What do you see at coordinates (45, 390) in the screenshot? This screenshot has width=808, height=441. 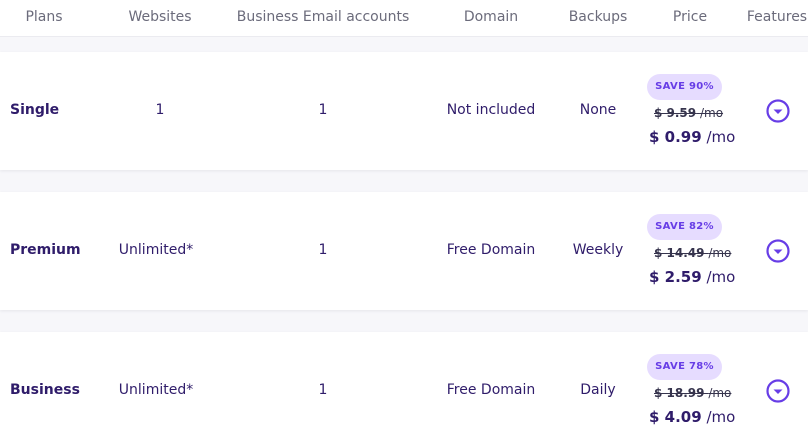 I see `plan-name: Business` at bounding box center [45, 390].